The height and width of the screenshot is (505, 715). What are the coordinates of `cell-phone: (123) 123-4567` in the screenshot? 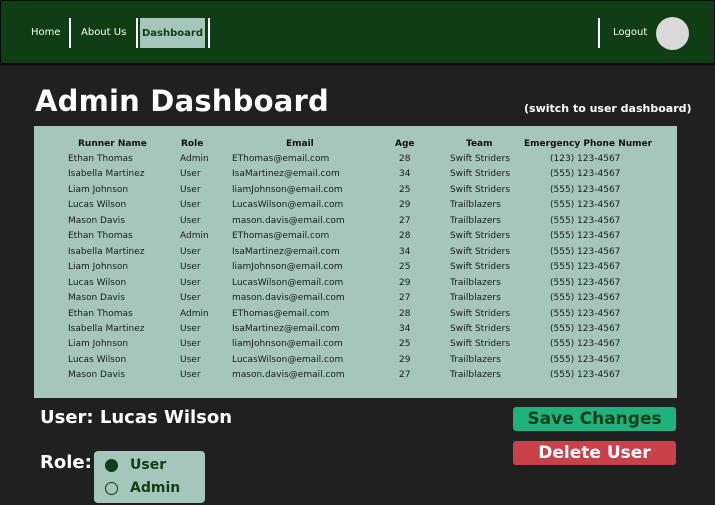 It's located at (585, 159).